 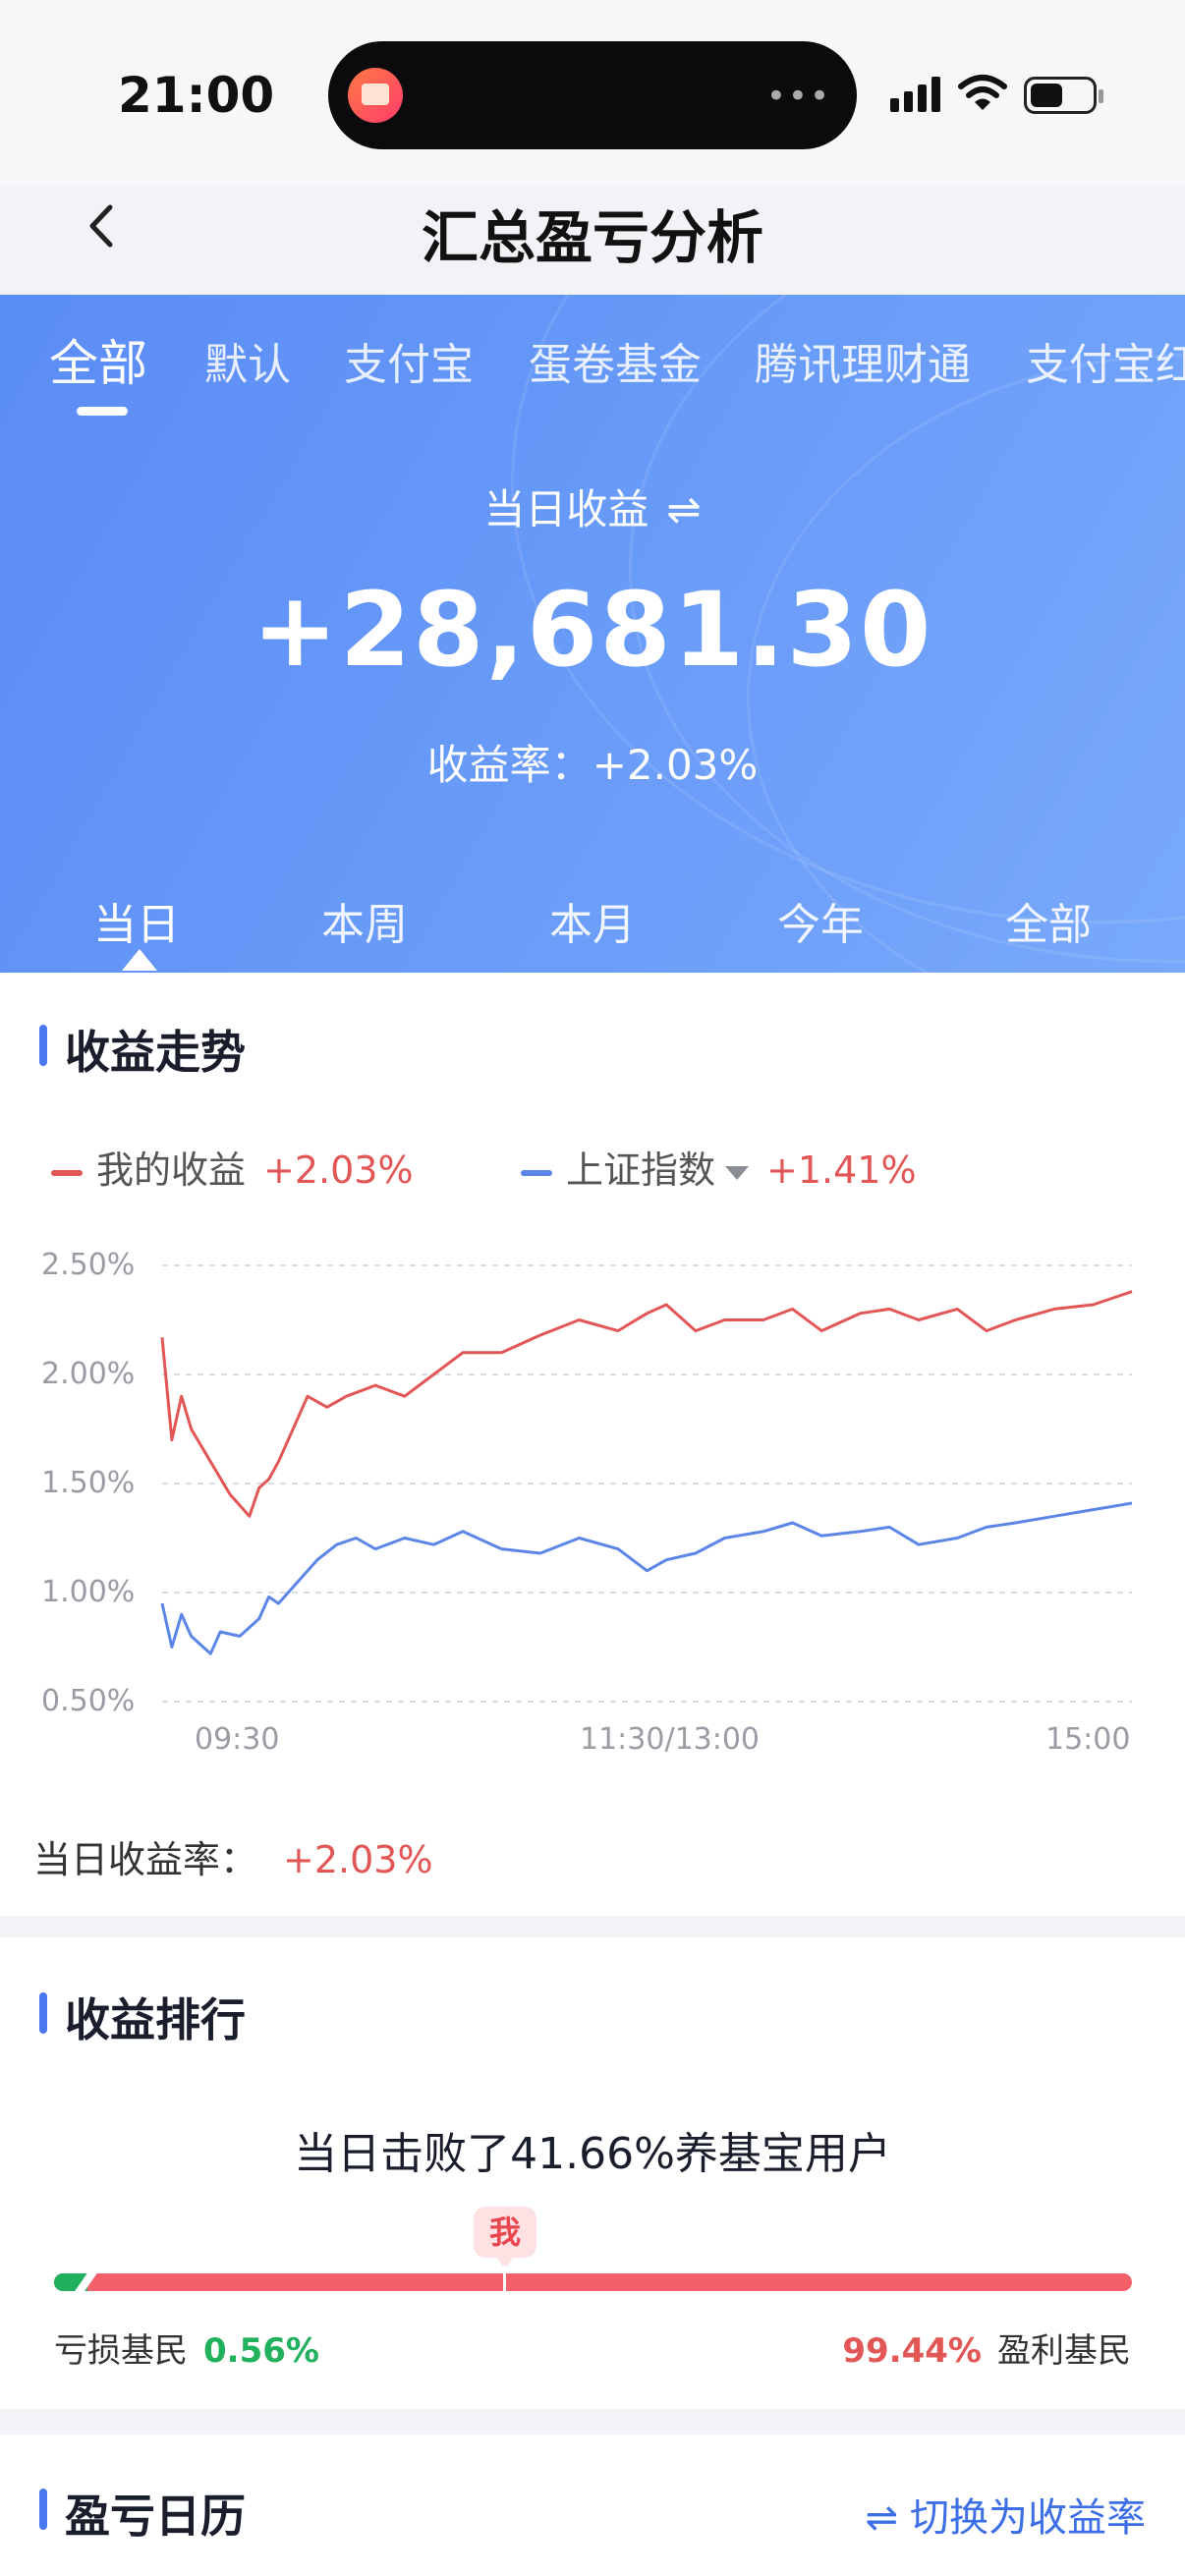 I want to click on gain-value: 99.44%, so click(x=912, y=2351).